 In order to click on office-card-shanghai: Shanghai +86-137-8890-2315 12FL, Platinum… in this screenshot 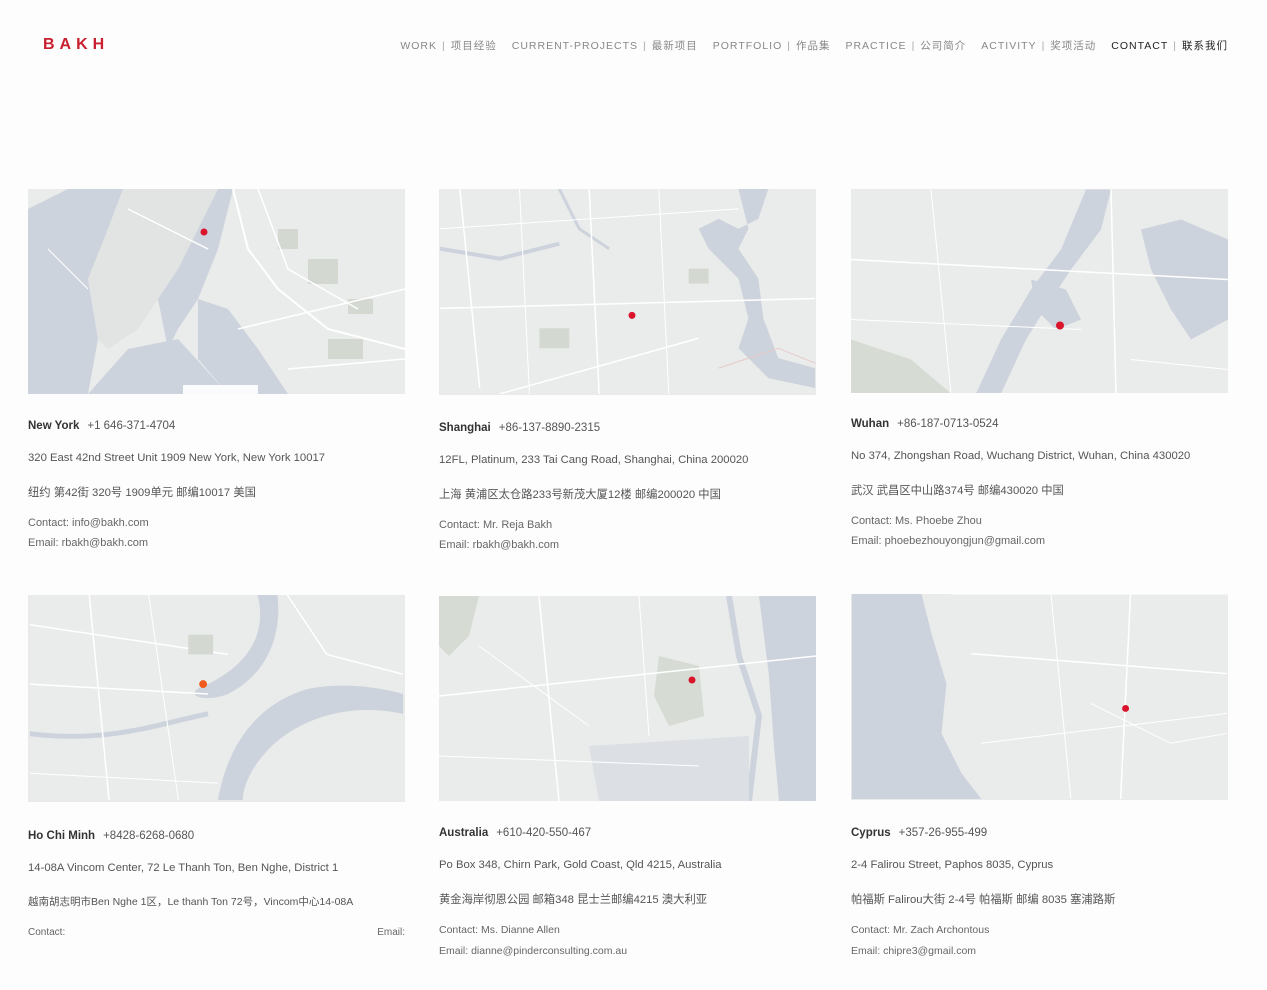, I will do `click(627, 370)`.